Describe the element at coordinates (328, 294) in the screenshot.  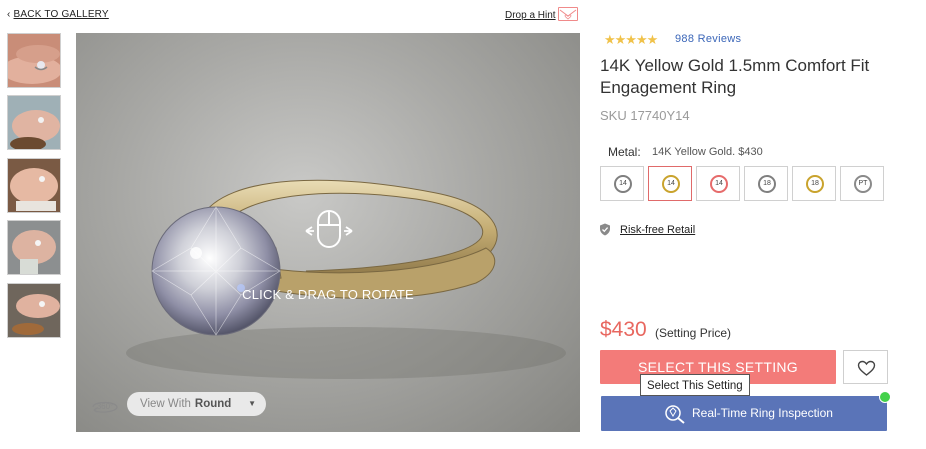
I see `rotate-instruction: CLICK & DRAG TO ROTATE` at that location.